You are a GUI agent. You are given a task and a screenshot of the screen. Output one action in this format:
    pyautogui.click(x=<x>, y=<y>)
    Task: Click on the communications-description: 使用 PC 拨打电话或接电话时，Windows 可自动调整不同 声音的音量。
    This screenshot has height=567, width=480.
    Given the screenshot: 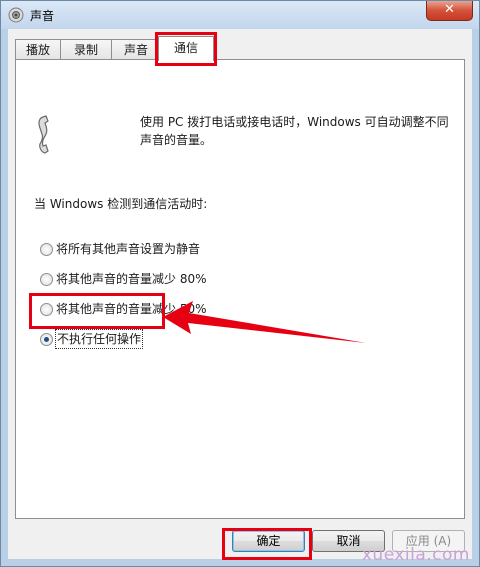 What is the action you would take?
    pyautogui.click(x=295, y=131)
    